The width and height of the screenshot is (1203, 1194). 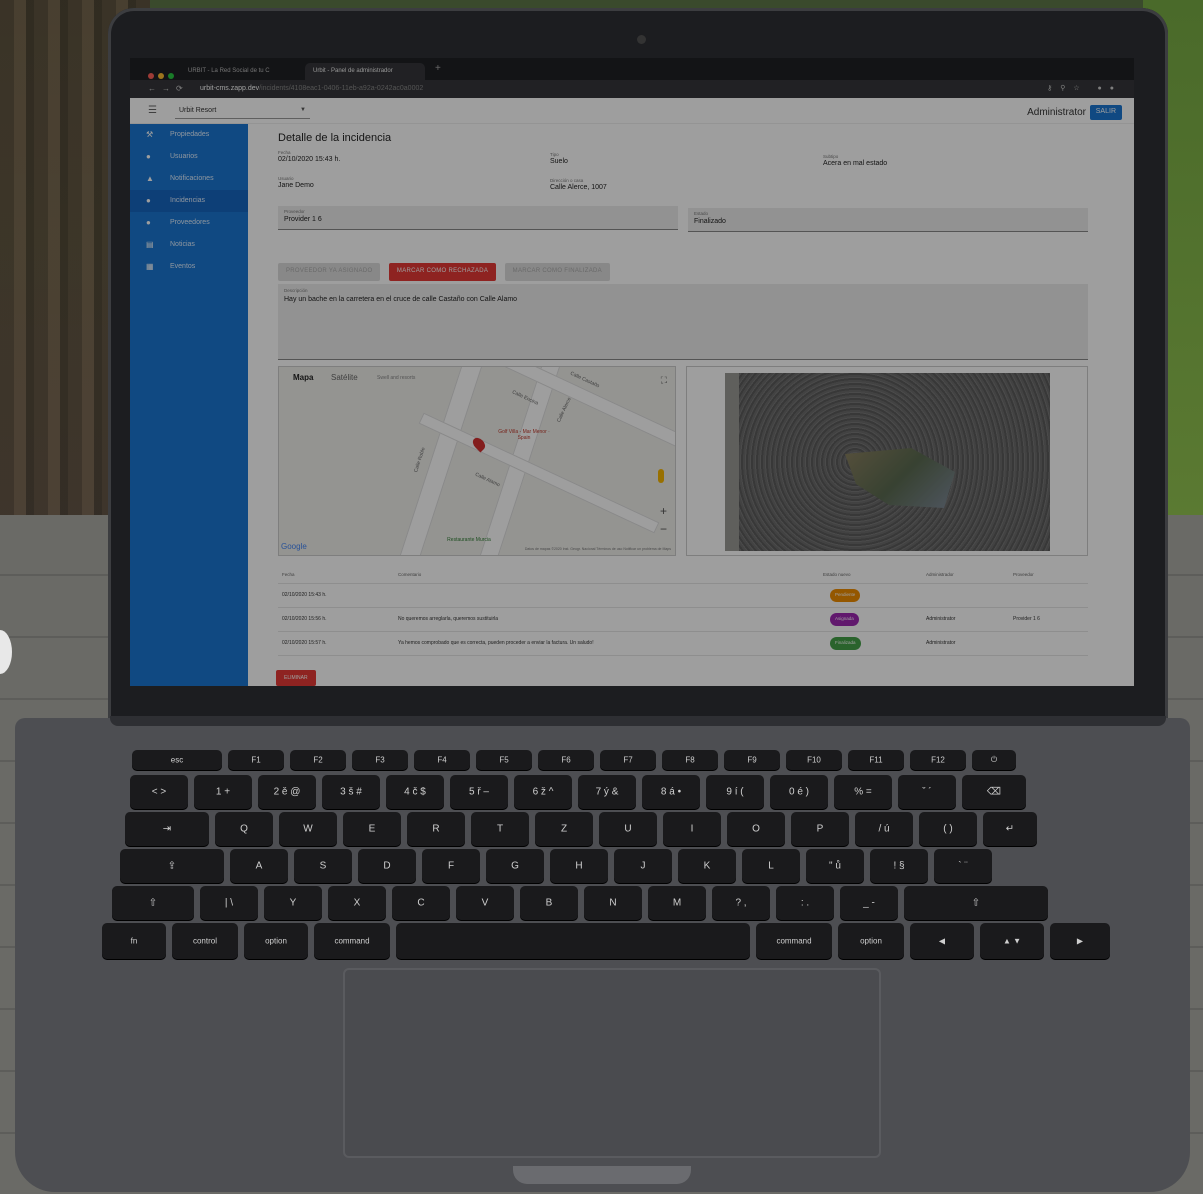 I want to click on street-view-icon, so click(x=661, y=476).